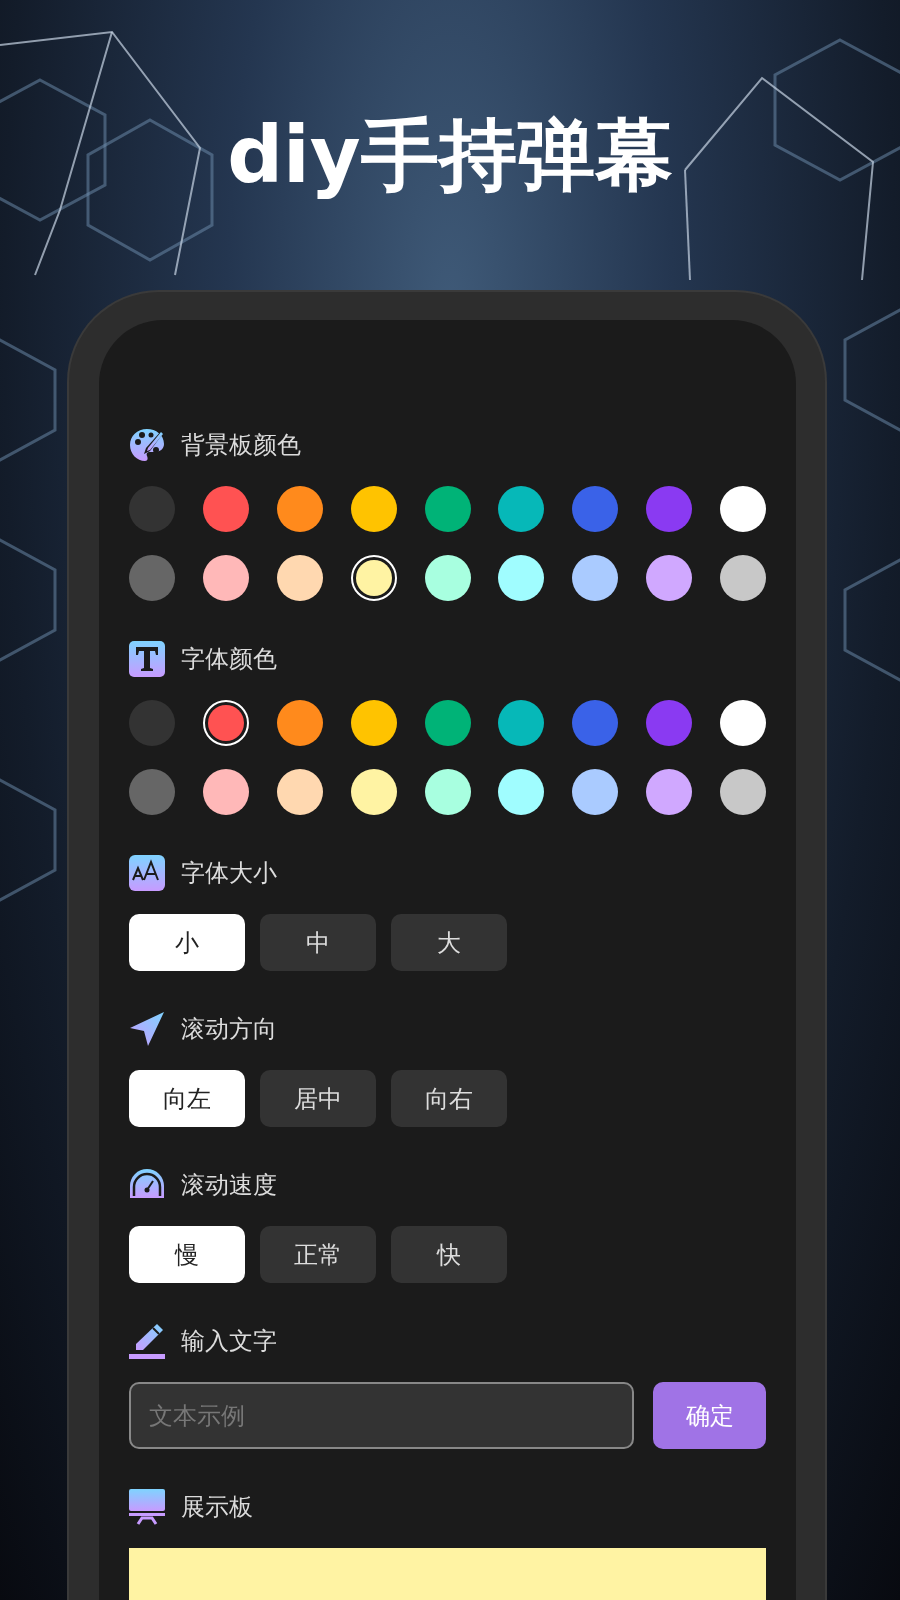 The width and height of the screenshot is (900, 1600). What do you see at coordinates (318, 942) in the screenshot?
I see `option-button: 中` at bounding box center [318, 942].